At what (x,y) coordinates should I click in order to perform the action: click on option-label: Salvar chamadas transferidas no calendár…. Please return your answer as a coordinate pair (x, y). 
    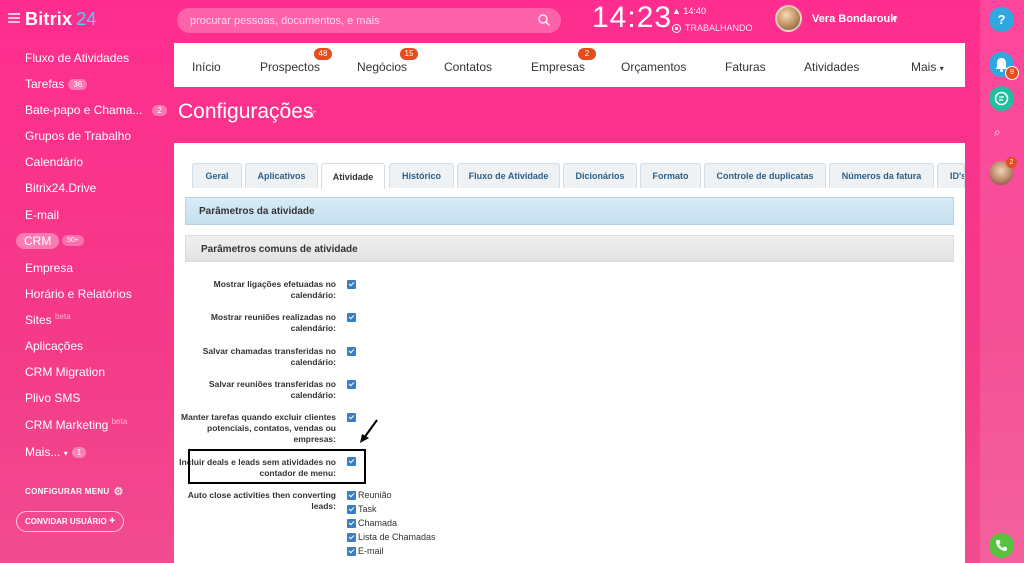
    Looking at the image, I should click on (269, 356).